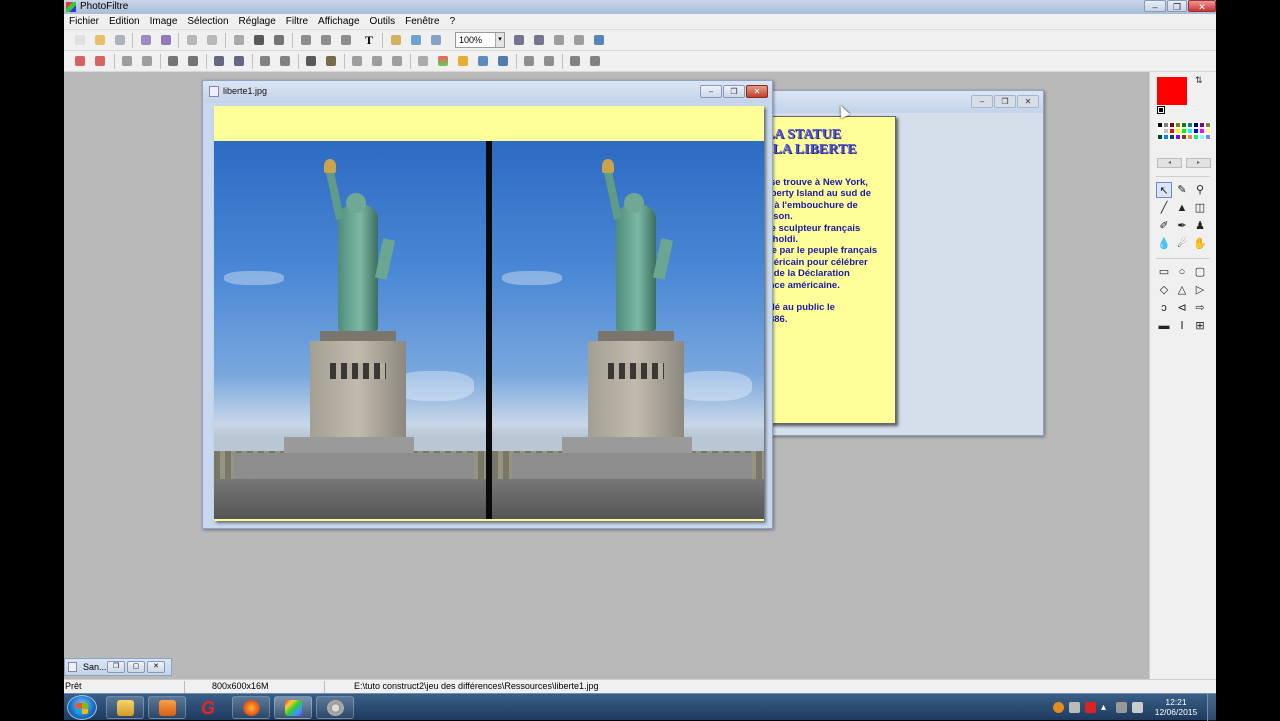 Image resolution: width=1280 pixels, height=721 pixels. What do you see at coordinates (628, 330) in the screenshot?
I see `statue-photo-right` at bounding box center [628, 330].